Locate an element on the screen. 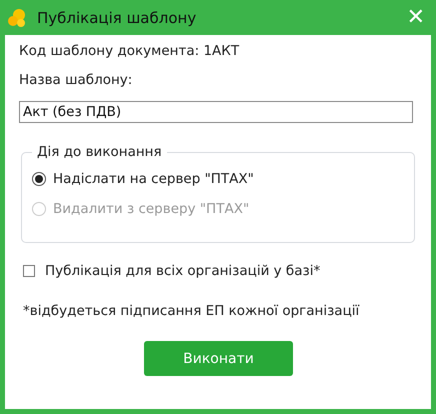 Image resolution: width=436 pixels, height=414 pixels. template-name-field: Акт (без ПДВ) is located at coordinates (216, 112).